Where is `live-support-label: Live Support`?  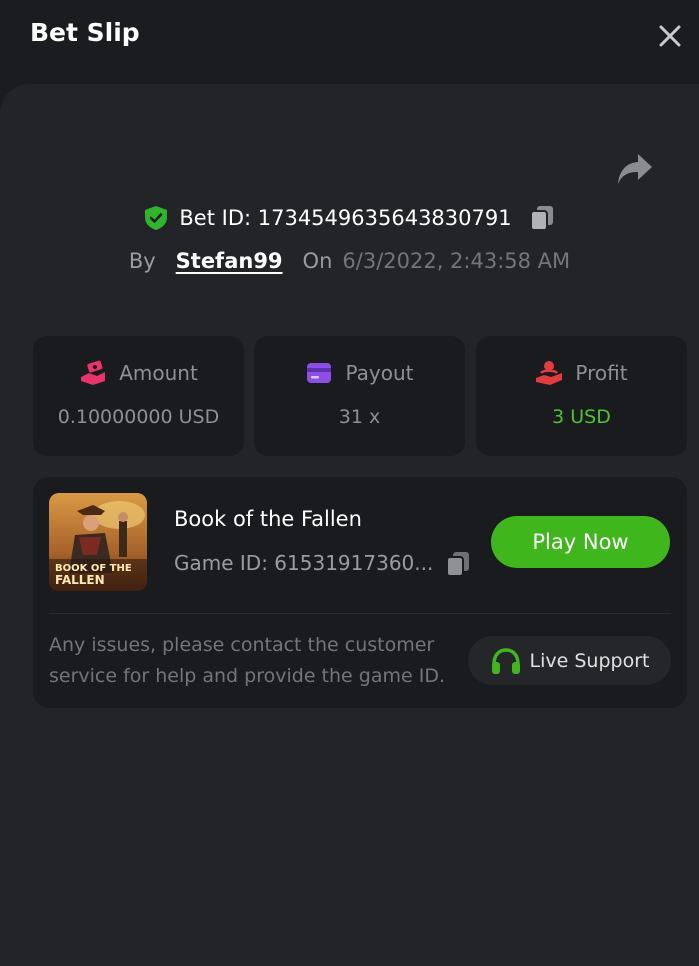 live-support-label: Live Support is located at coordinates (589, 660).